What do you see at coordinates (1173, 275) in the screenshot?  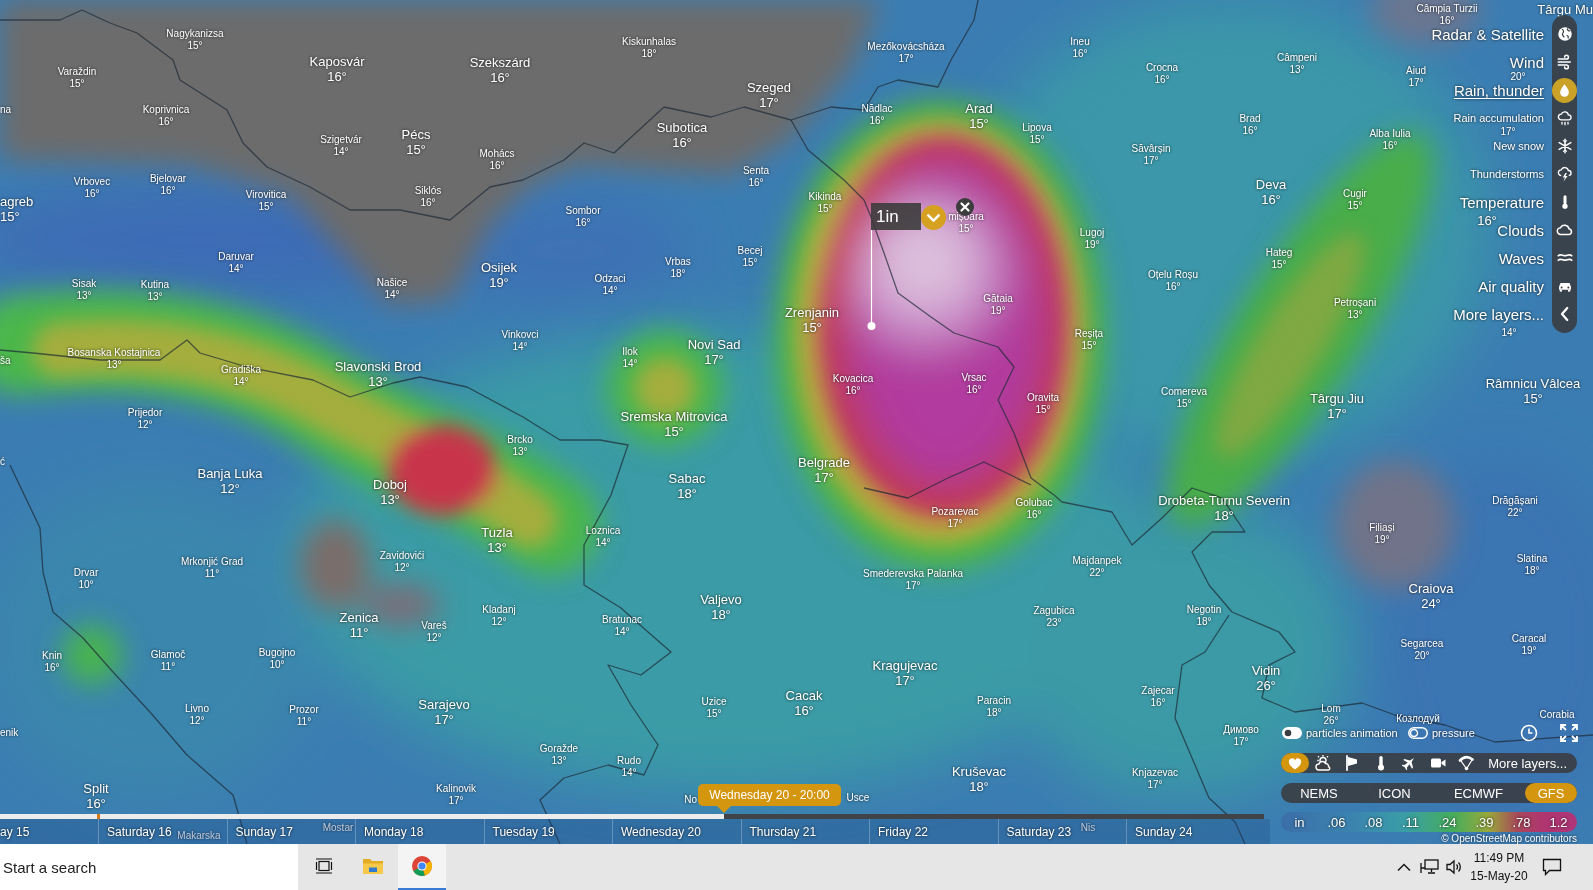 I see `city-name: Oțelu Roșu` at bounding box center [1173, 275].